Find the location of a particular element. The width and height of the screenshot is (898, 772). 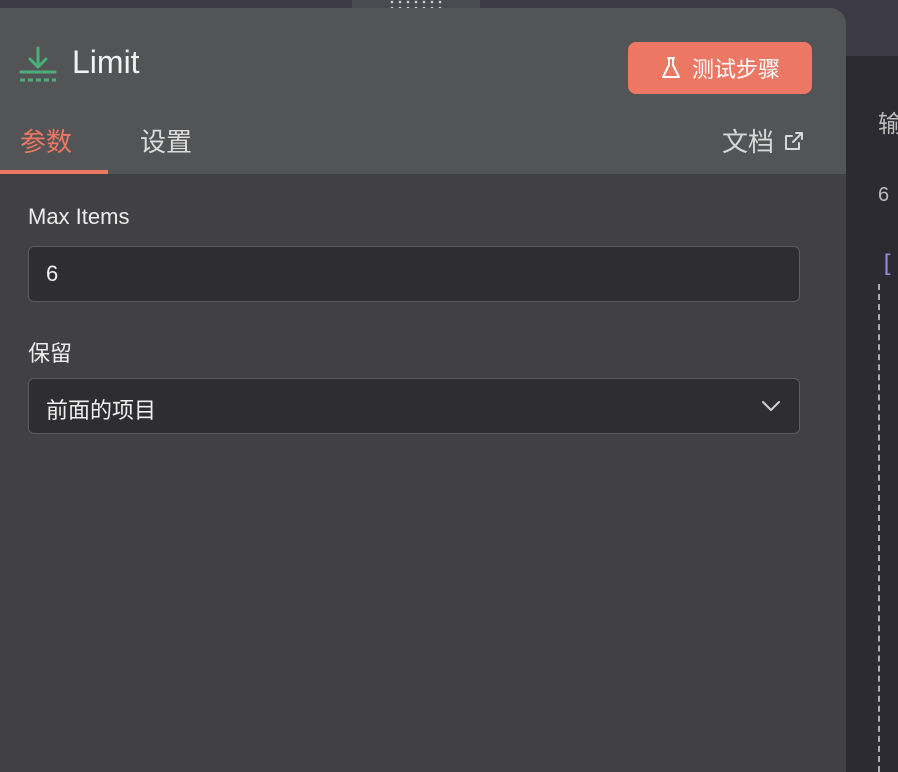

max-items-input is located at coordinates (414, 274).